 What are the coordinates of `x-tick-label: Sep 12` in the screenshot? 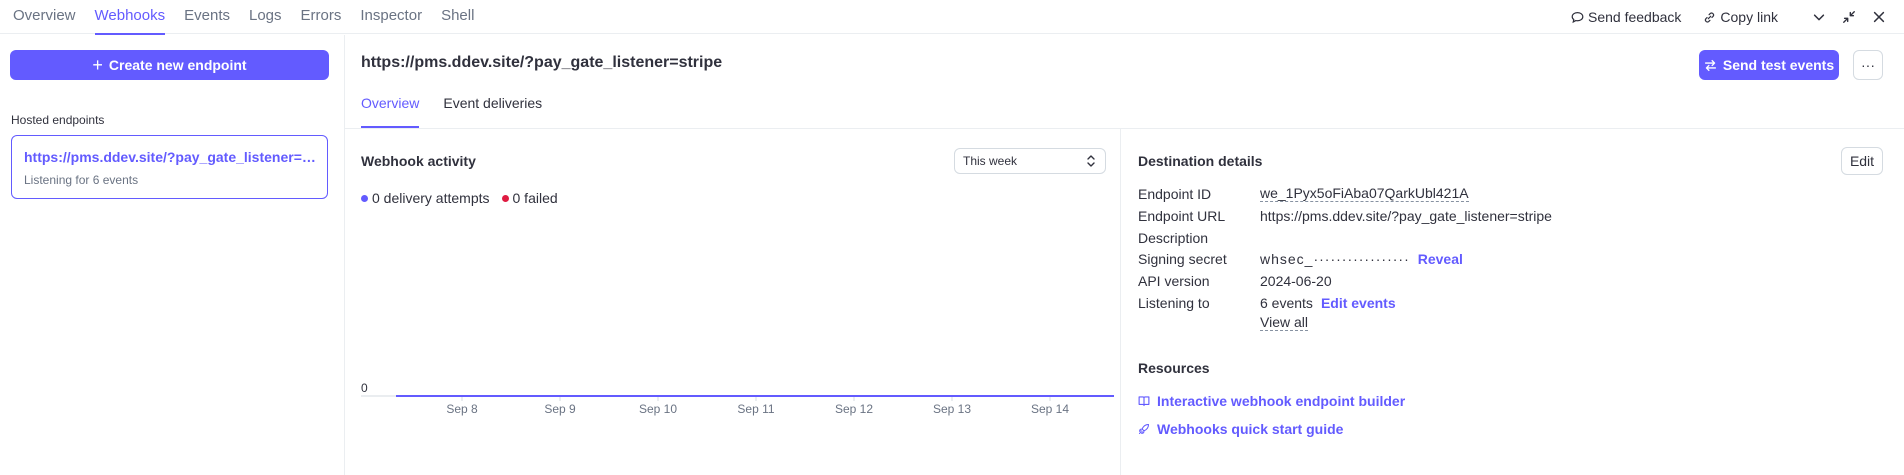 It's located at (854, 409).